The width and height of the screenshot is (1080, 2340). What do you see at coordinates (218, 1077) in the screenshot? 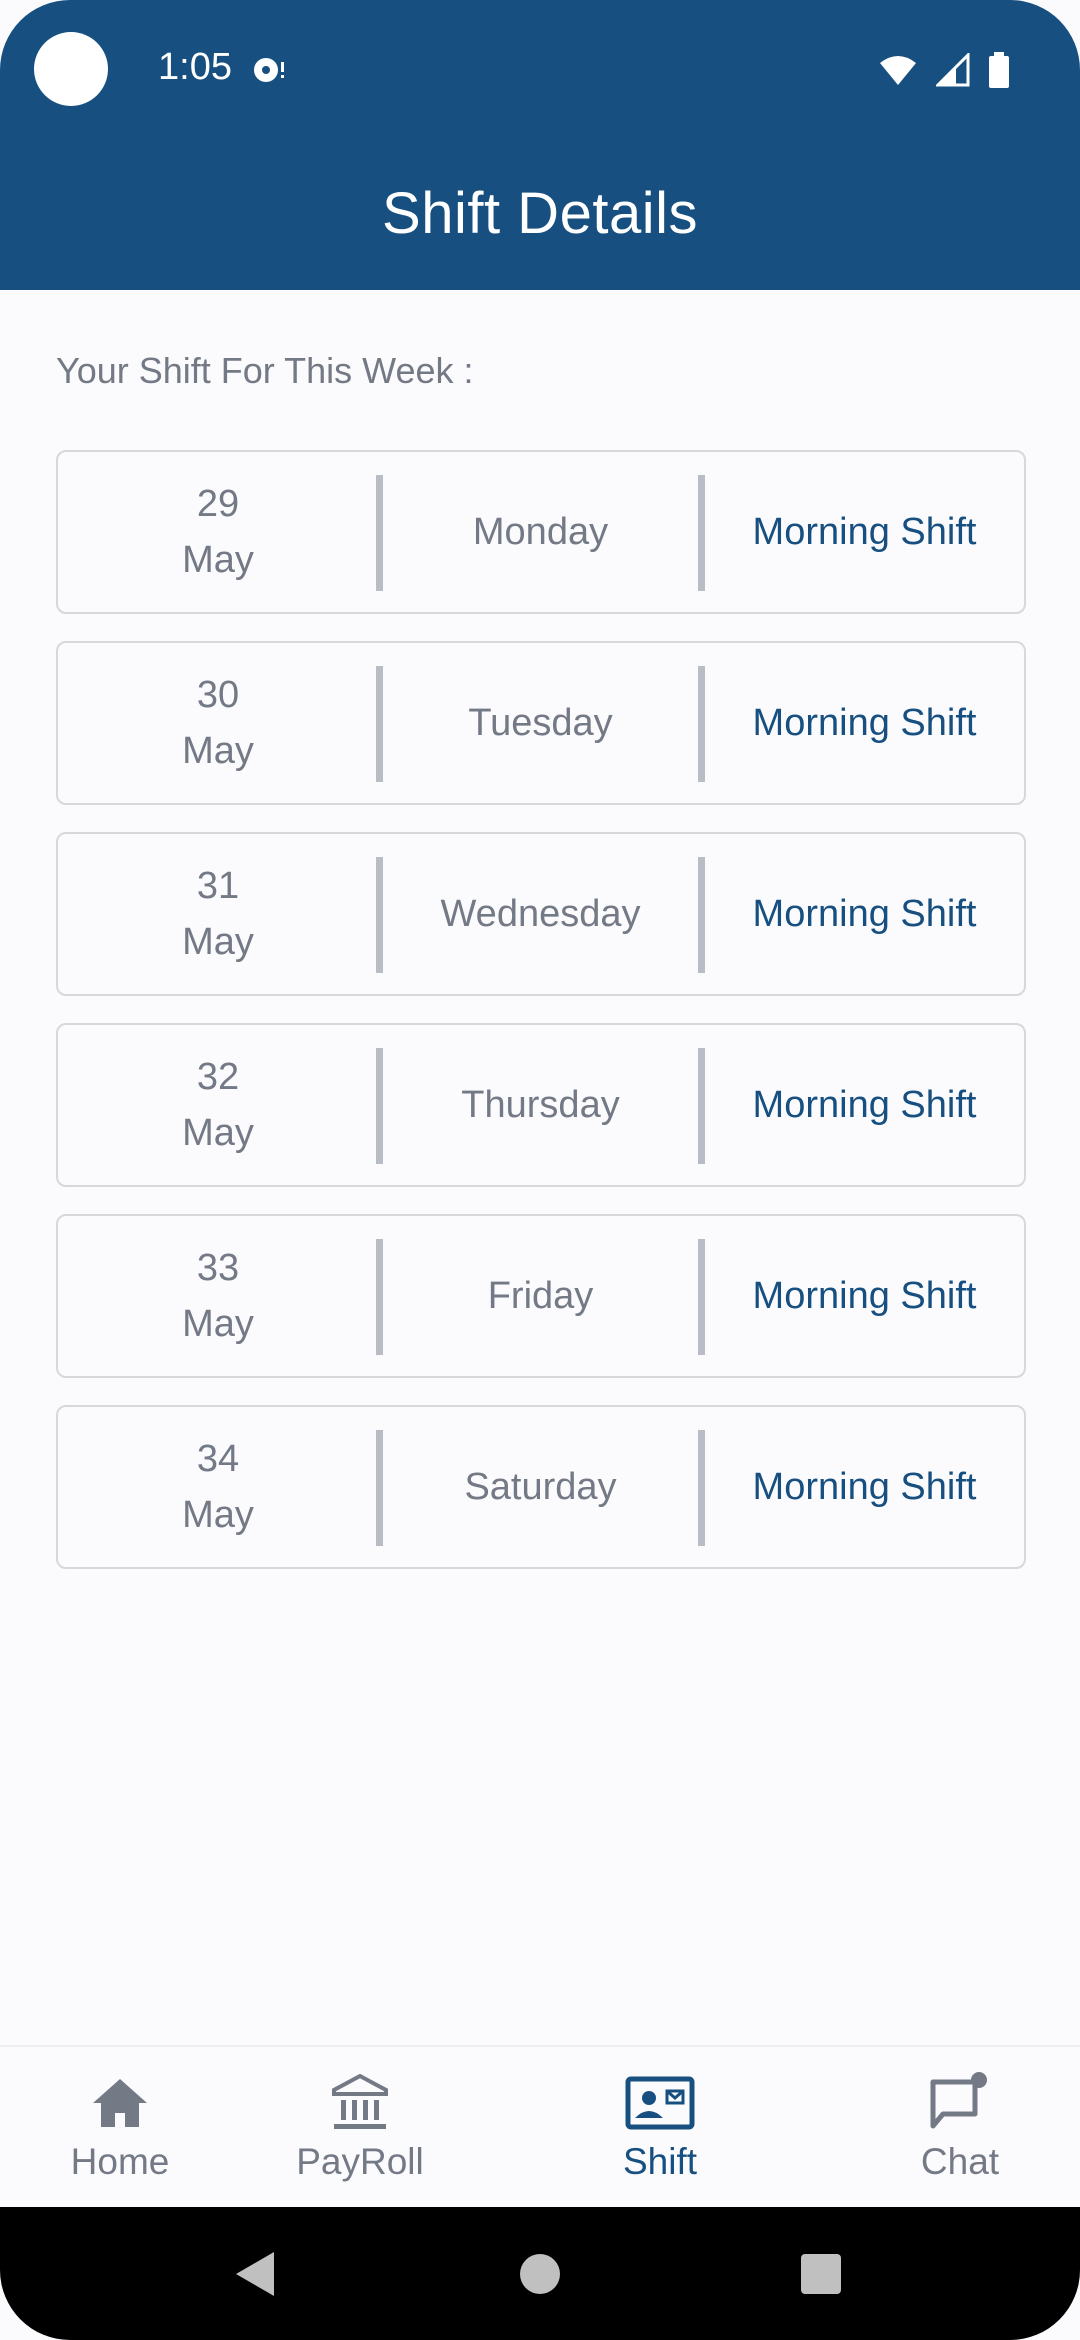
I see `date-number: 32` at bounding box center [218, 1077].